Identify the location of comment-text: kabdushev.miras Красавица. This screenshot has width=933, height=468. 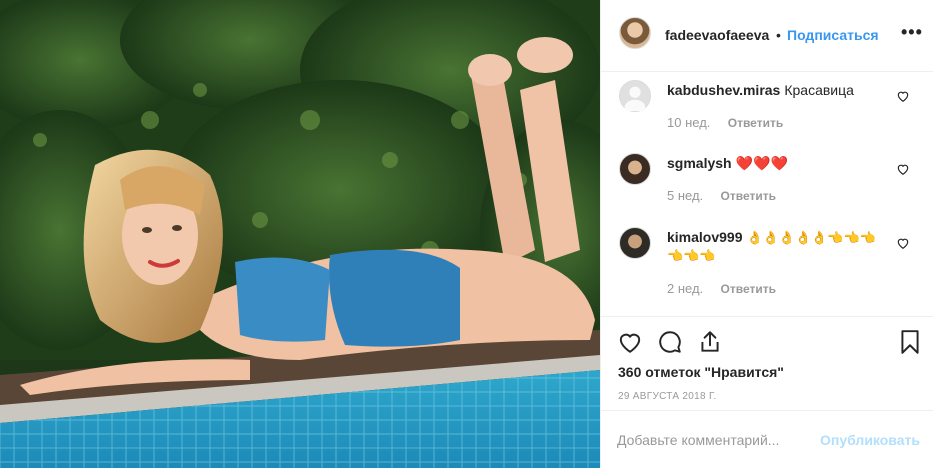
(777, 90).